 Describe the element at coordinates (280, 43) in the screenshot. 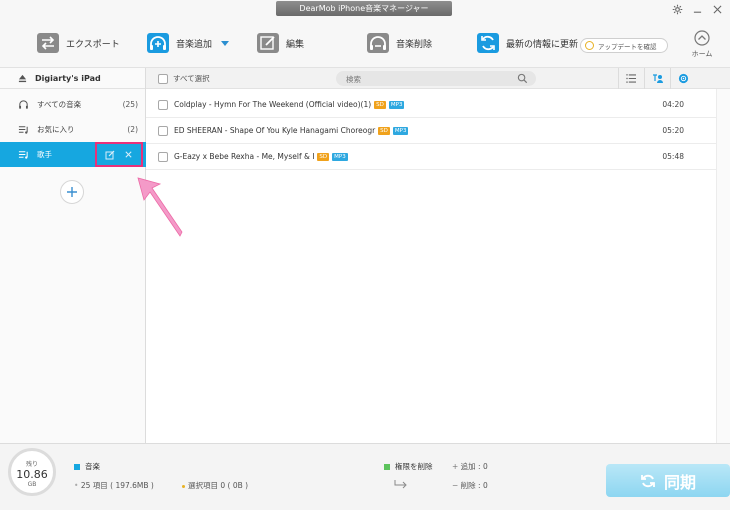

I see `edit-button: 編集` at that location.